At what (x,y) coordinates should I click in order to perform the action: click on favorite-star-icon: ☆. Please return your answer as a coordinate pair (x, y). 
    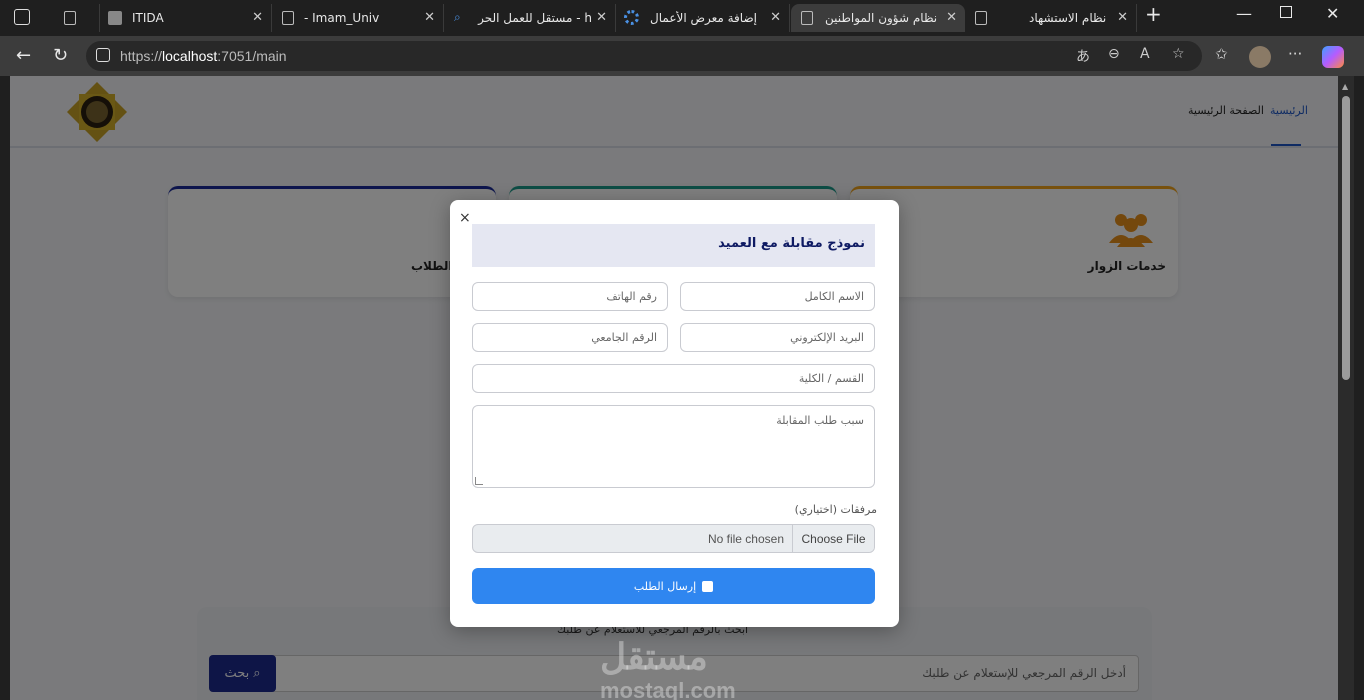
    Looking at the image, I should click on (1178, 54).